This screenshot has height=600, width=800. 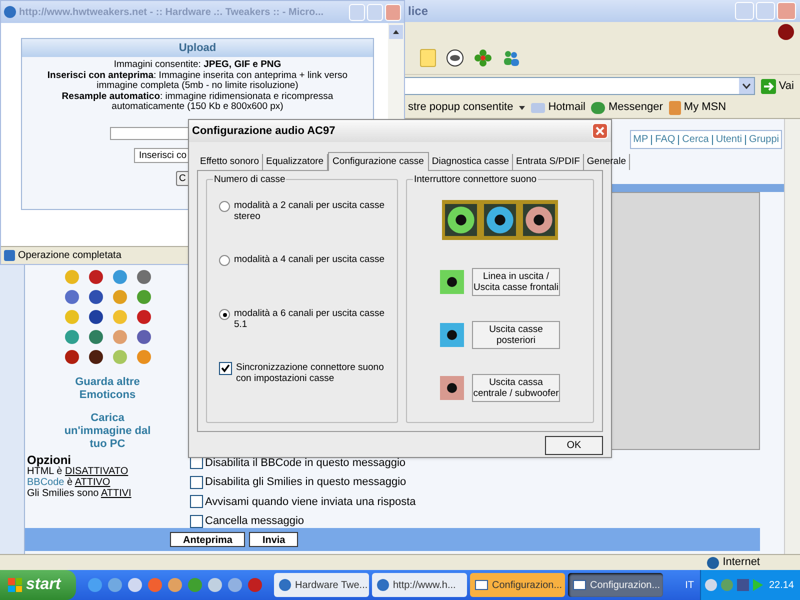 What do you see at coordinates (273, 539) in the screenshot?
I see `form-button: Invia` at bounding box center [273, 539].